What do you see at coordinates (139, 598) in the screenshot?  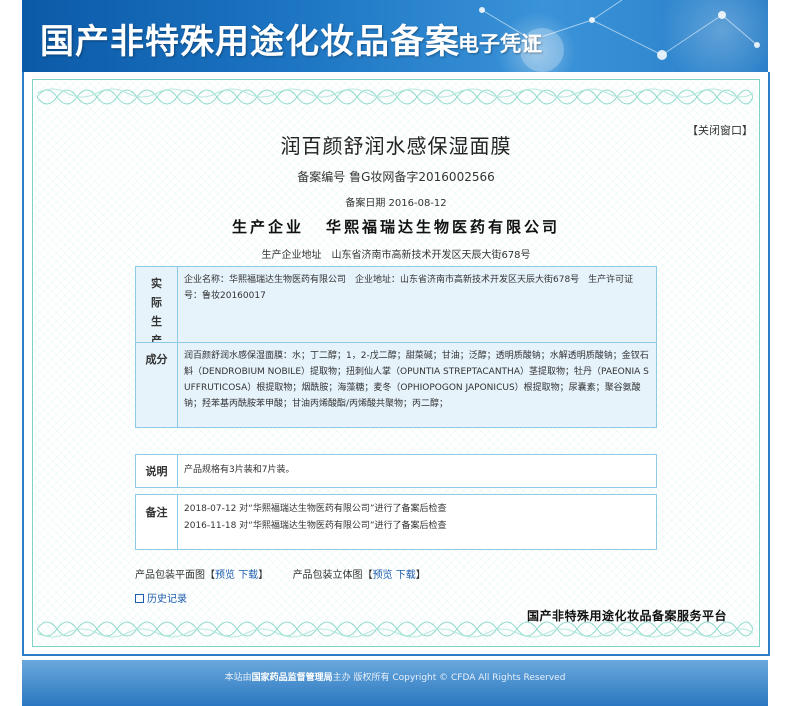 I see `external-link-icon` at bounding box center [139, 598].